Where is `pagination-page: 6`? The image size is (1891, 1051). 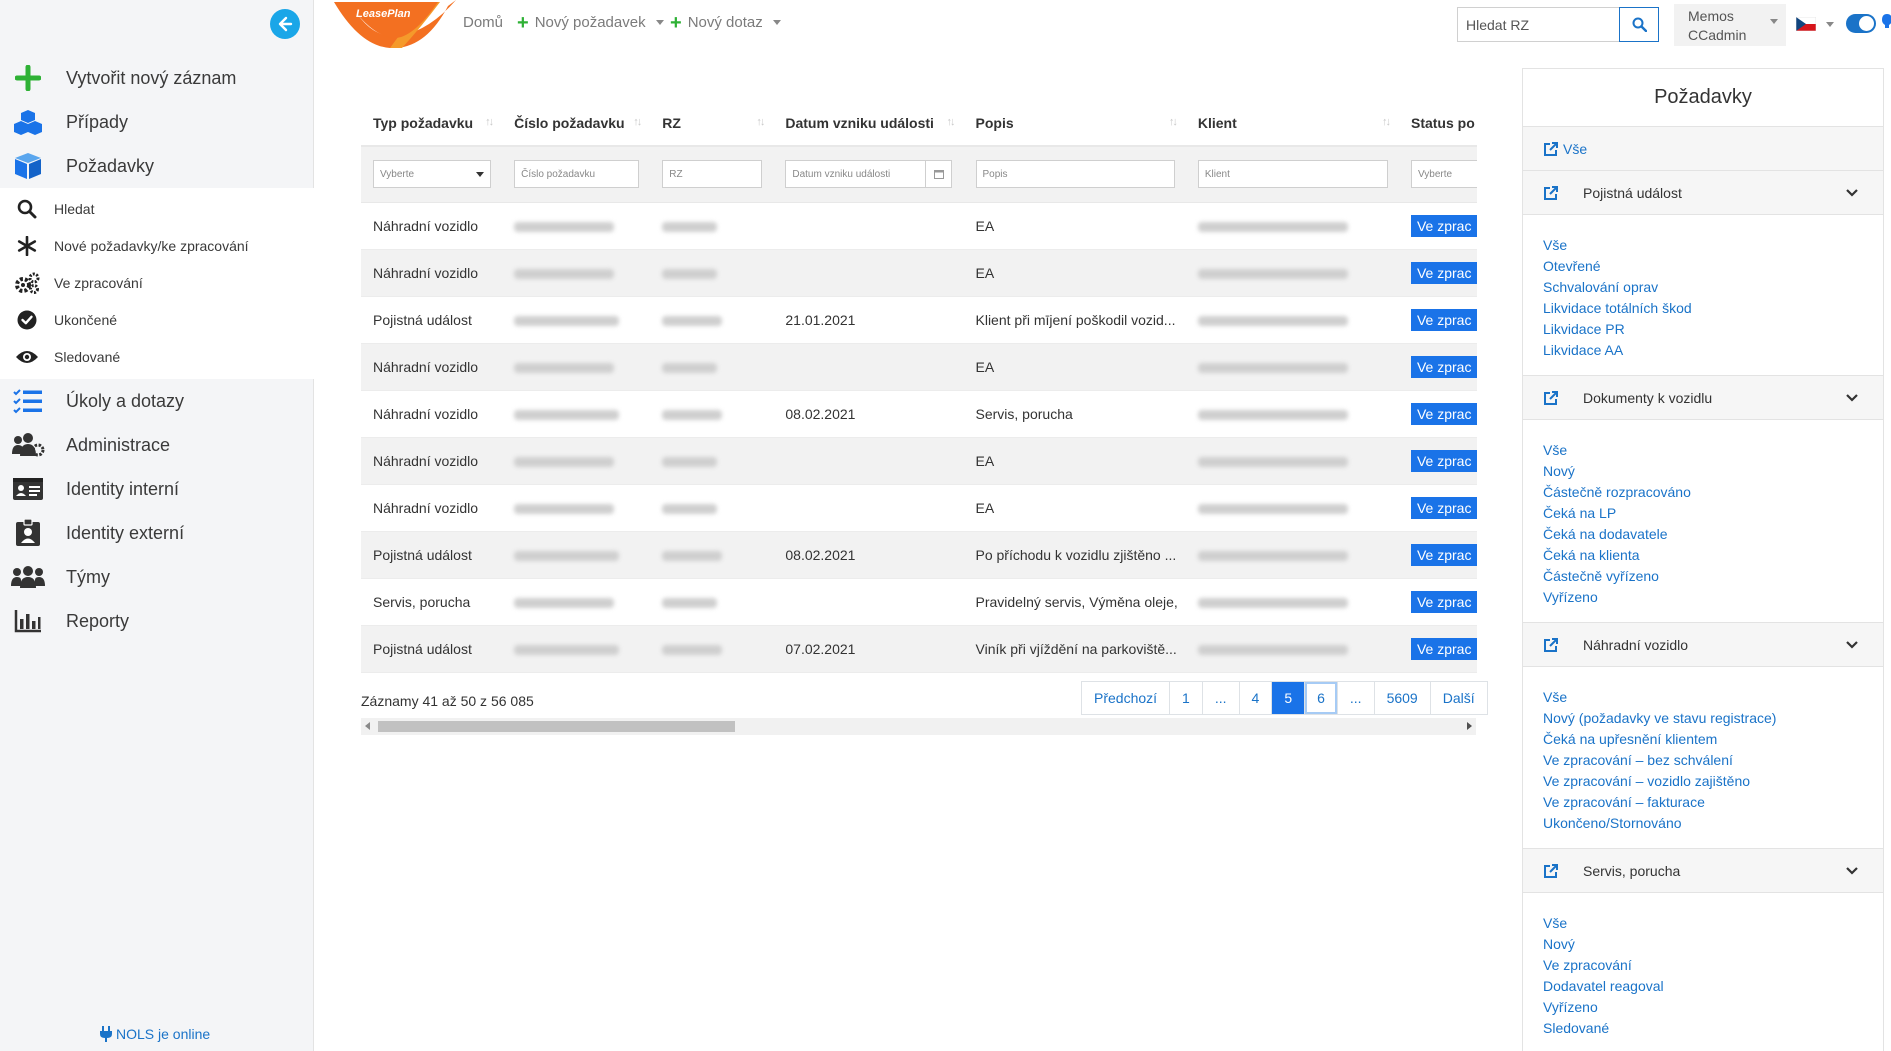 pagination-page: 6 is located at coordinates (1321, 698).